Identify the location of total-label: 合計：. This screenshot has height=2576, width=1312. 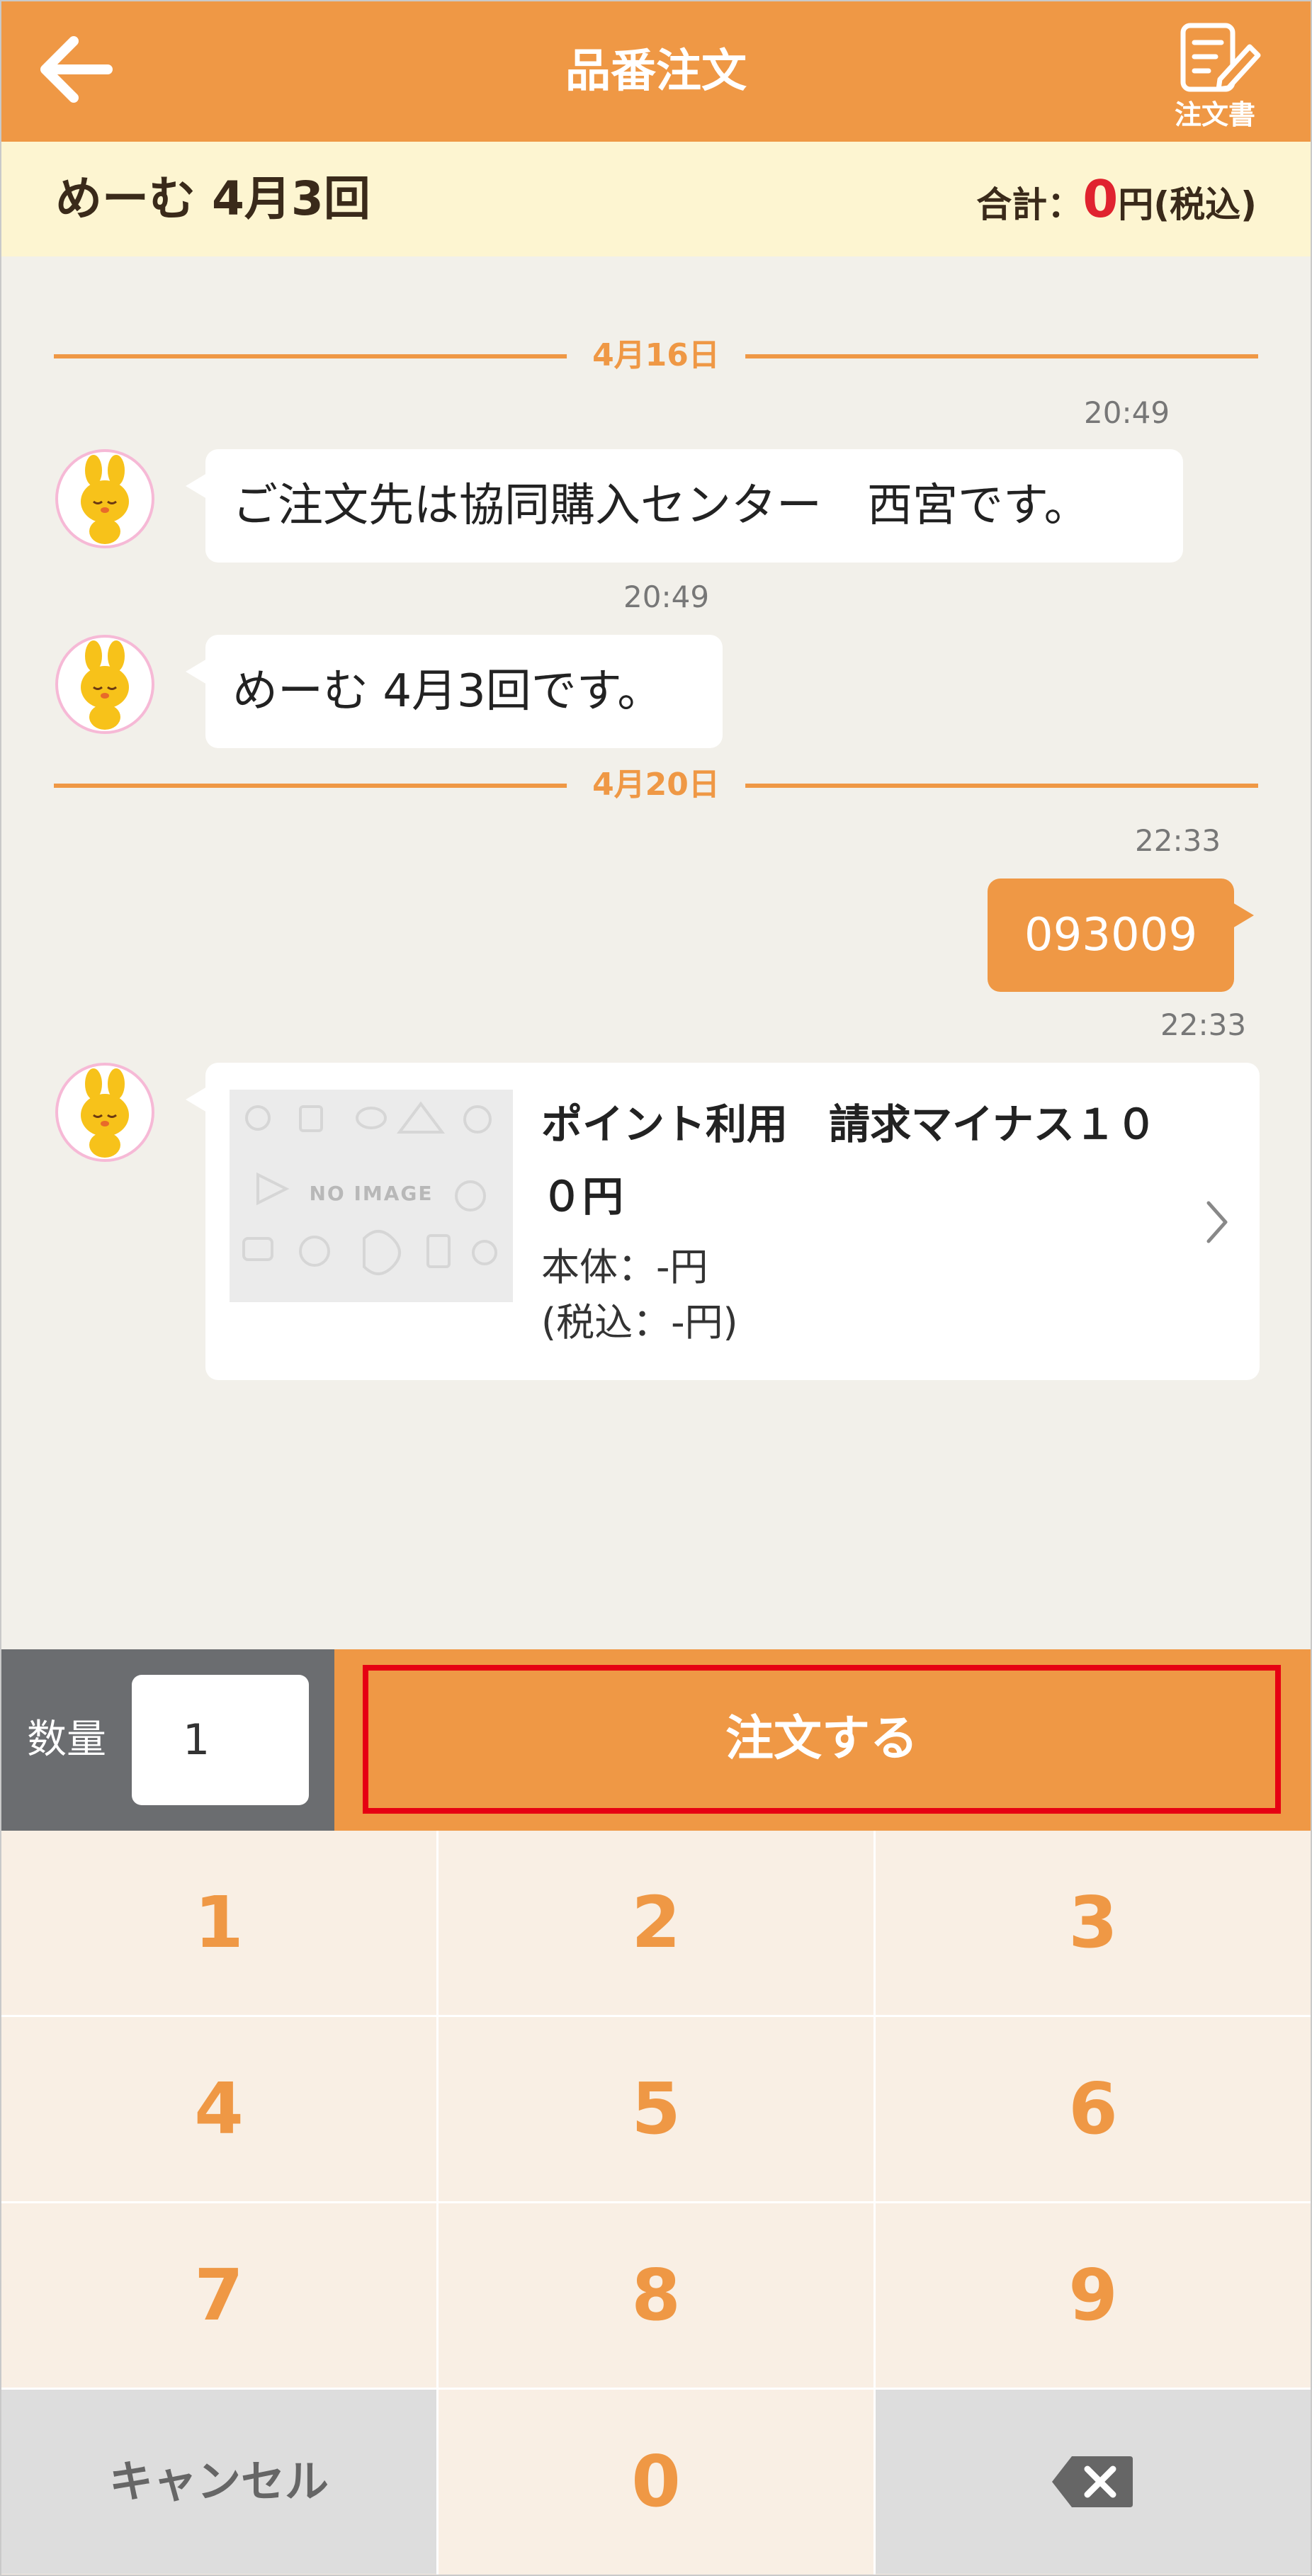
(1029, 204).